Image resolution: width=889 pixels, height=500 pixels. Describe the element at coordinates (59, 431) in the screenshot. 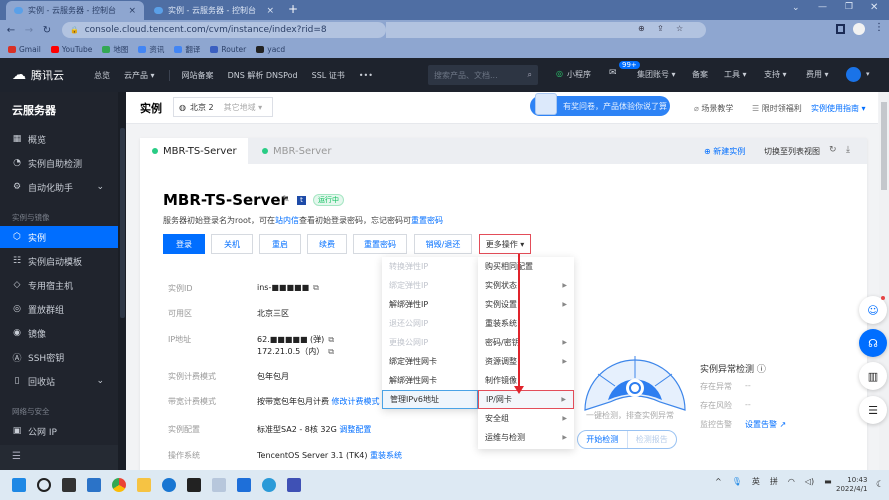

I see `sidebar-item-public-ip: ▣ 公网 IP` at that location.